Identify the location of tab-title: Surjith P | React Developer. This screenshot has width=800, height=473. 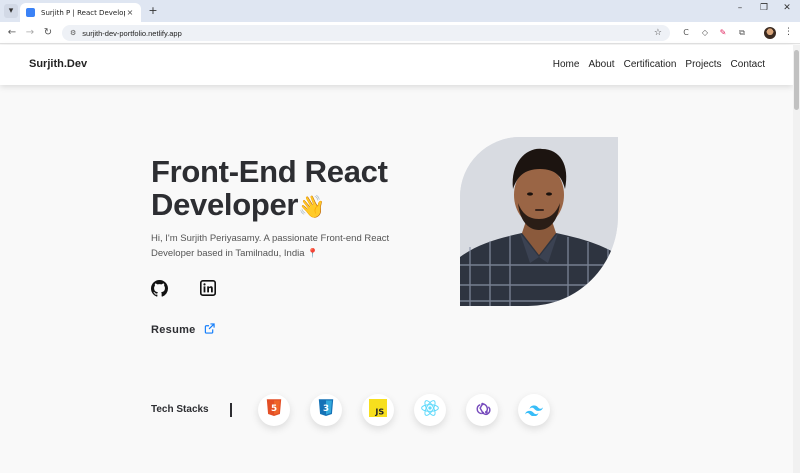
(83, 12).